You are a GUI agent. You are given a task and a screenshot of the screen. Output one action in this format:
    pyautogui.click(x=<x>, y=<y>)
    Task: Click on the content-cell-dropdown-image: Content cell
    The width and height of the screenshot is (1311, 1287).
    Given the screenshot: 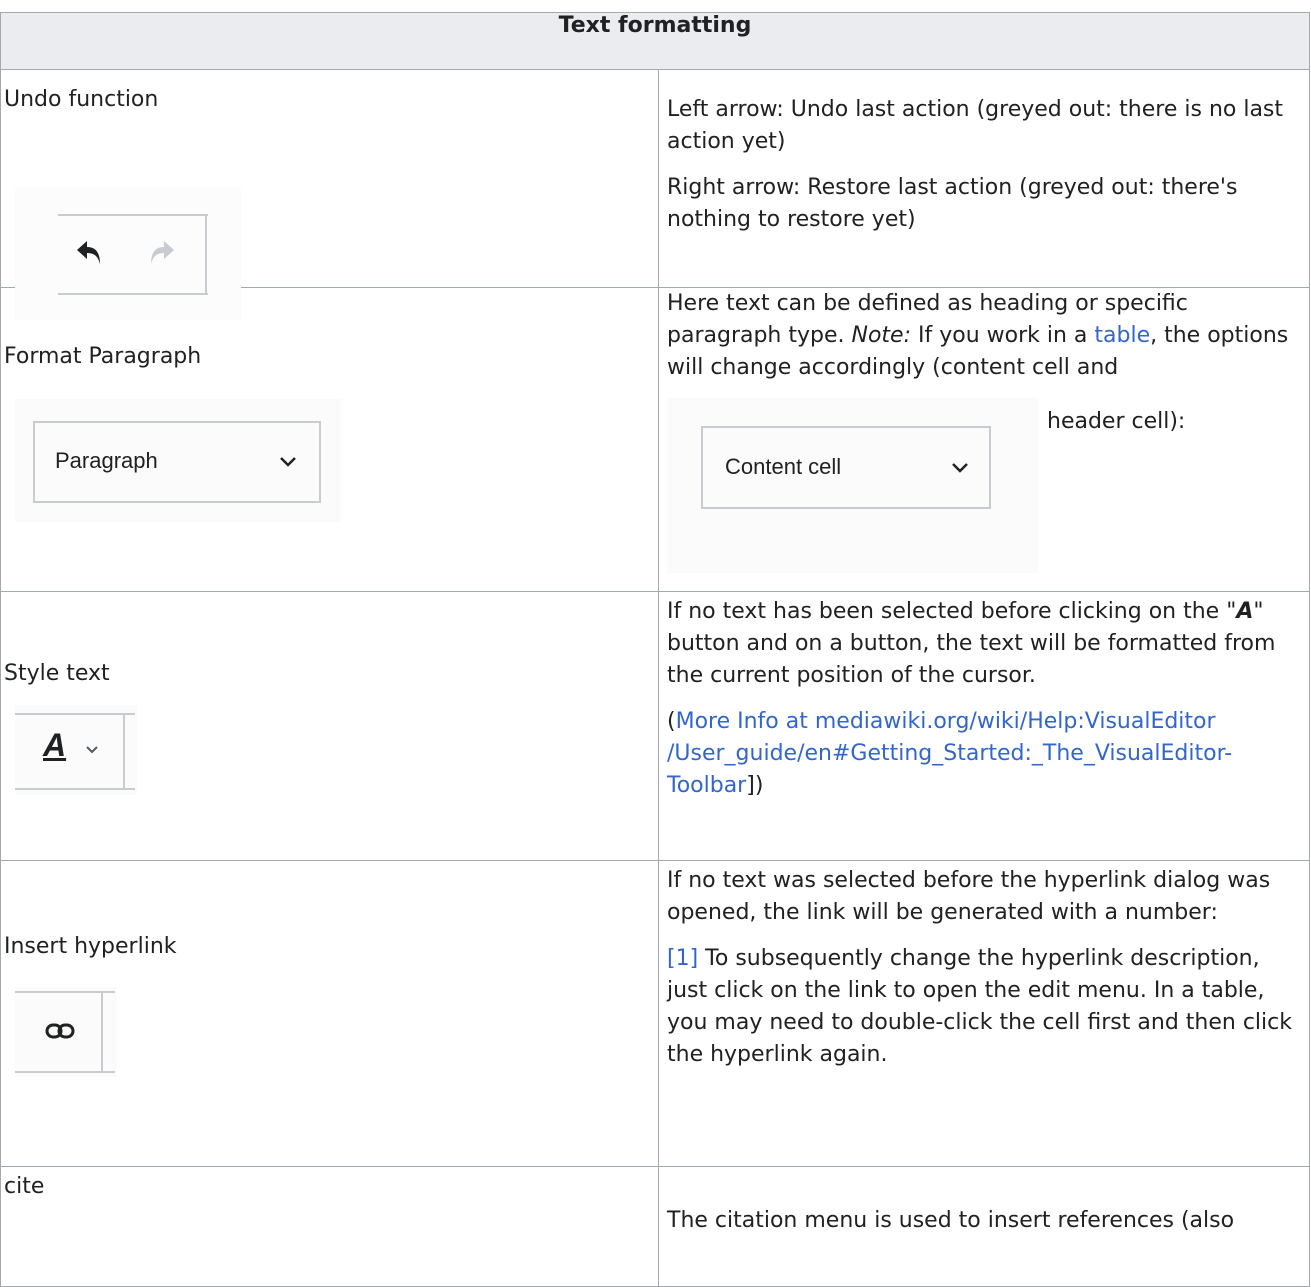 What is the action you would take?
    pyautogui.click(x=852, y=485)
    